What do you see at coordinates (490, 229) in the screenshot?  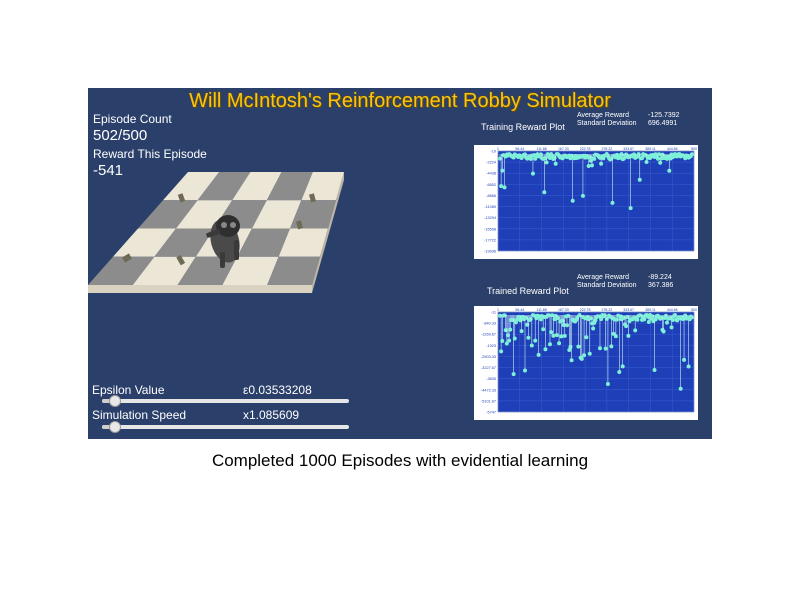 I see `y-tick-label: -15508` at bounding box center [490, 229].